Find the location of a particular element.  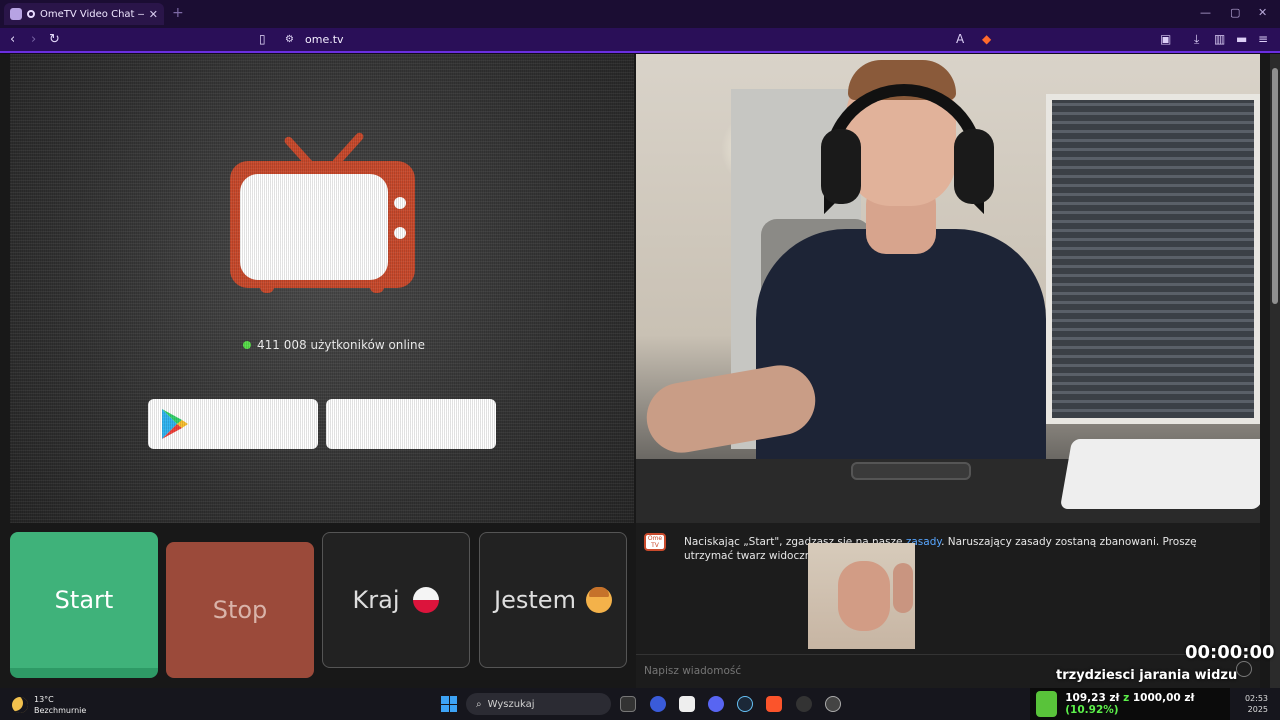

back-icon: ‹ is located at coordinates (12, 39).